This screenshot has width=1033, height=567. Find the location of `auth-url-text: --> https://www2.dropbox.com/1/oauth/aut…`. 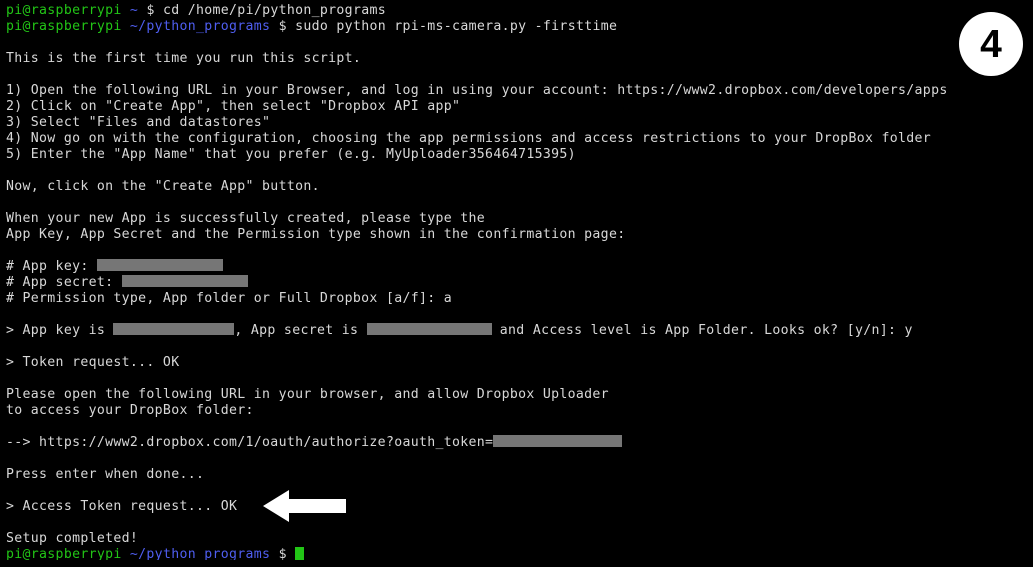

auth-url-text: --> https://www2.dropbox.com/1/oauth/aut… is located at coordinates (250, 442).